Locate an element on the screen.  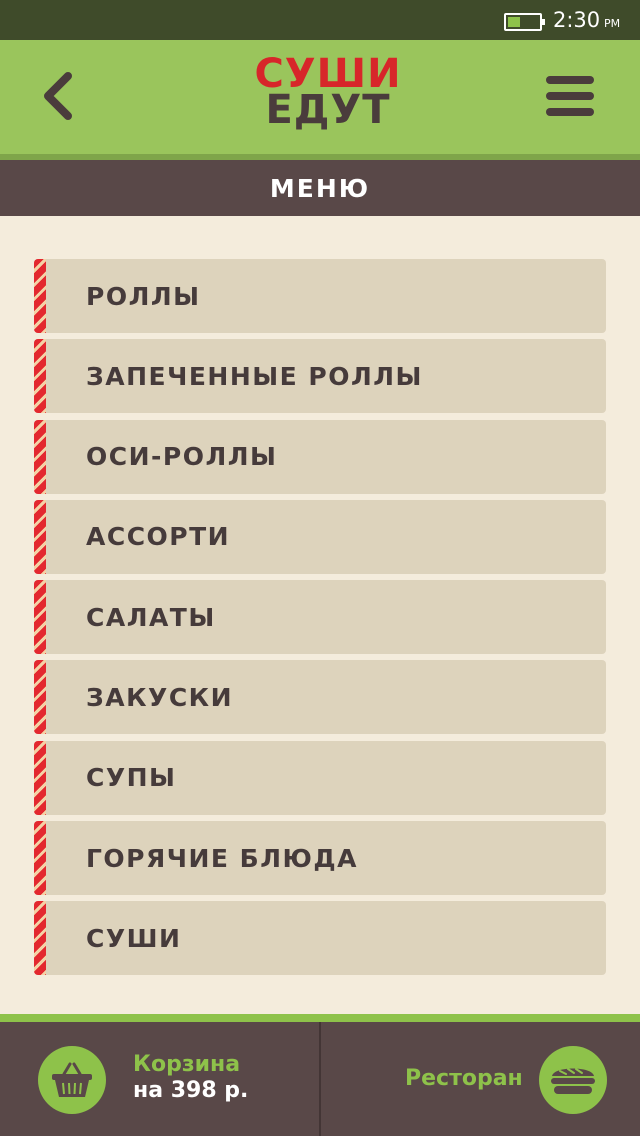
status-time: 2:30 is located at coordinates (577, 20).